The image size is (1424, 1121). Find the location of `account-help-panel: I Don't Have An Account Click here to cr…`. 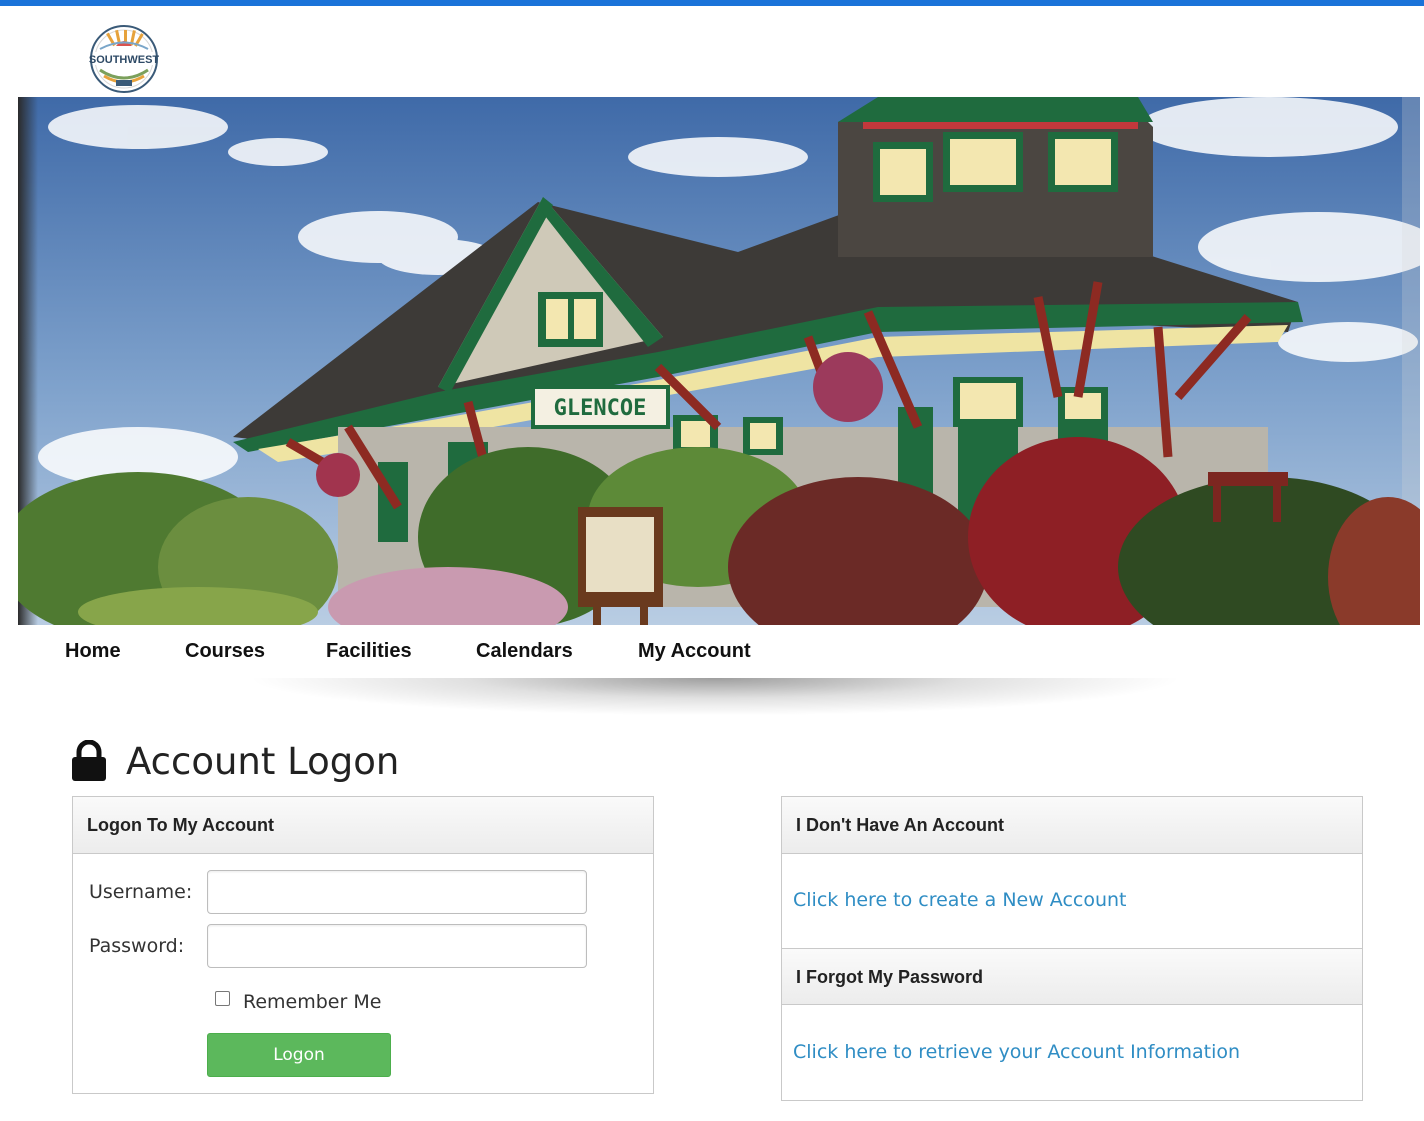

account-help-panel: I Don't Have An Account Click here to cr… is located at coordinates (1072, 948).